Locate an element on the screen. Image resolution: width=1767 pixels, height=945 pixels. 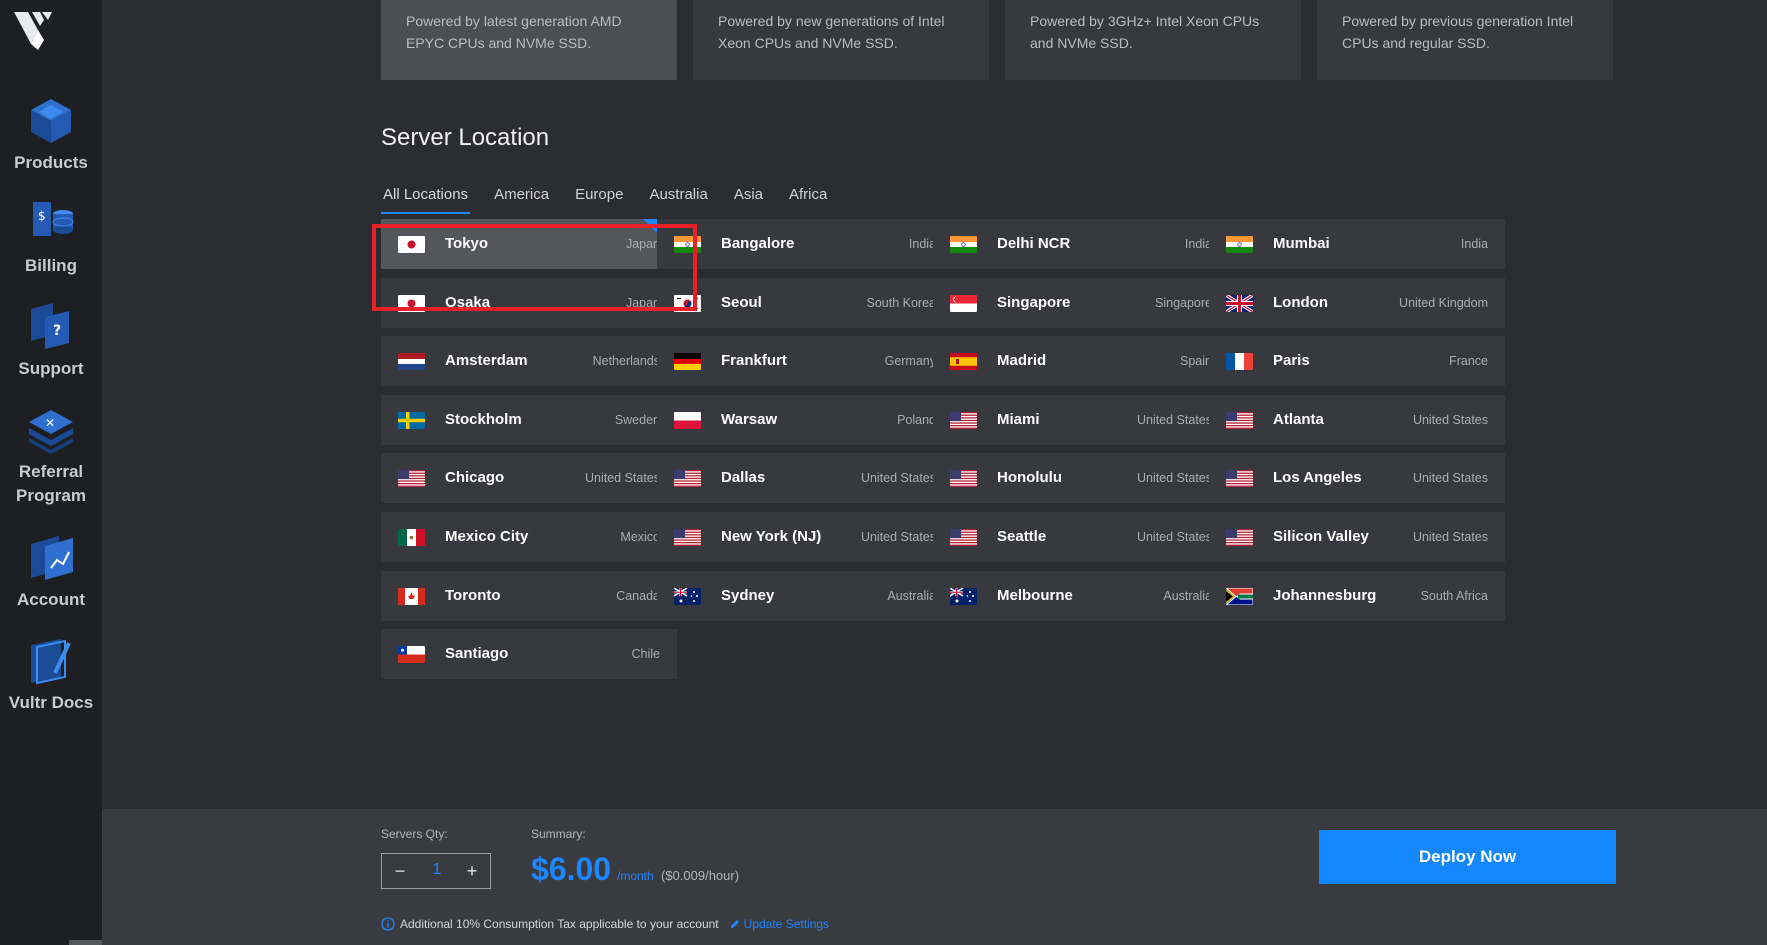
tab-australia: Australia is located at coordinates (678, 198).